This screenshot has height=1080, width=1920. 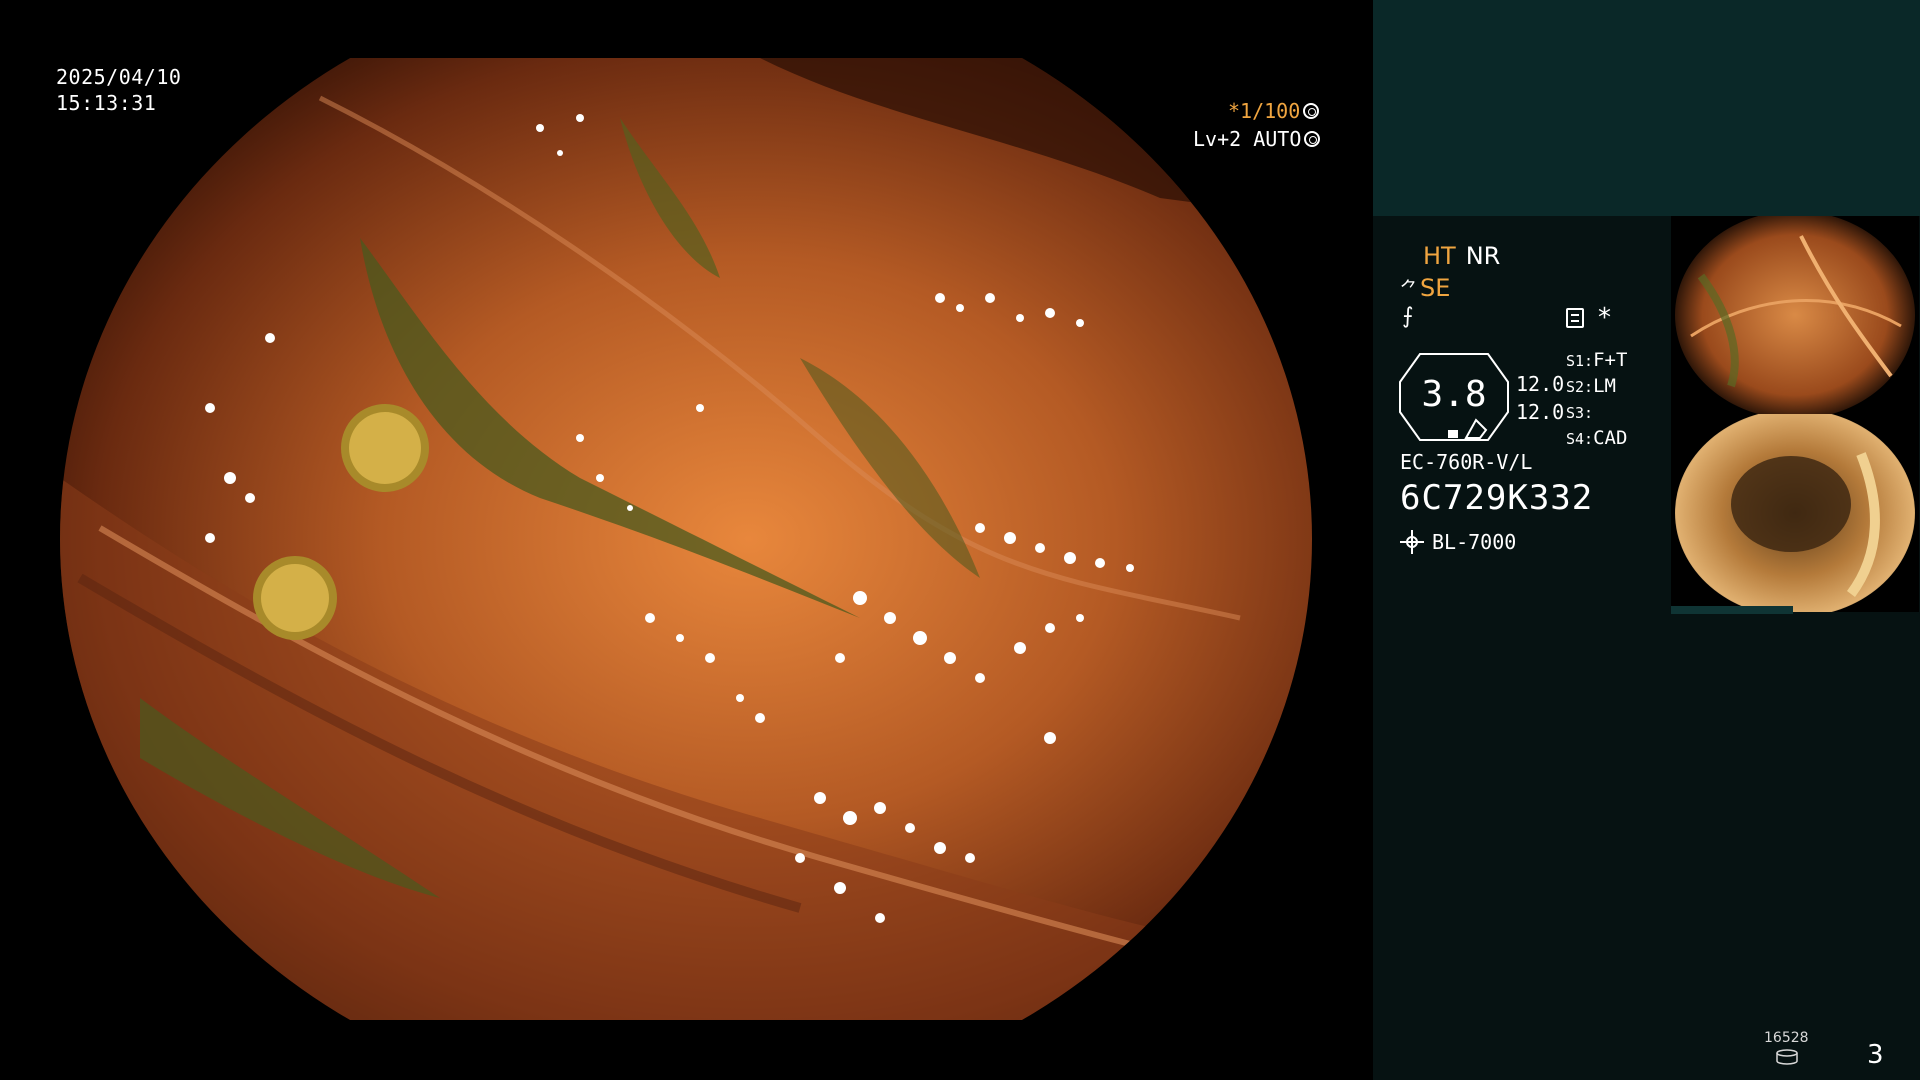 What do you see at coordinates (106, 103) in the screenshot?
I see `time-label: 15:13:31` at bounding box center [106, 103].